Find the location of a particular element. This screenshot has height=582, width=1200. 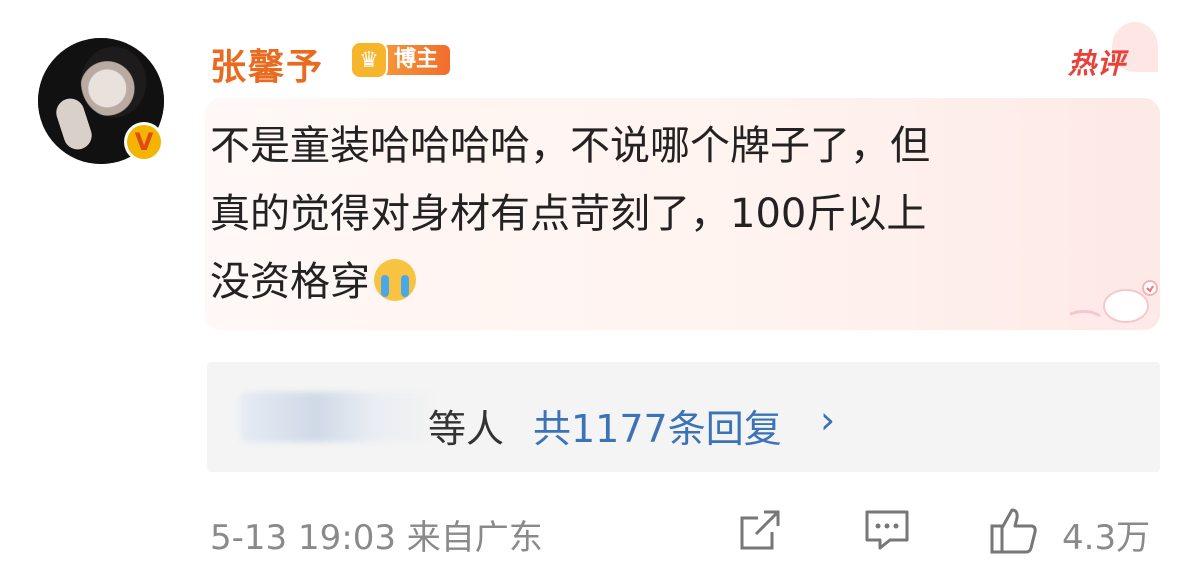

crown-icon: ♛ is located at coordinates (369, 60).